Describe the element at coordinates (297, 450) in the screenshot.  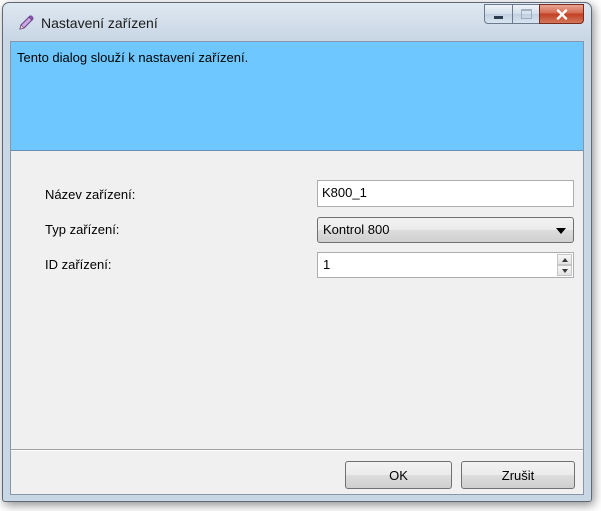
I see `footer-separator` at that location.